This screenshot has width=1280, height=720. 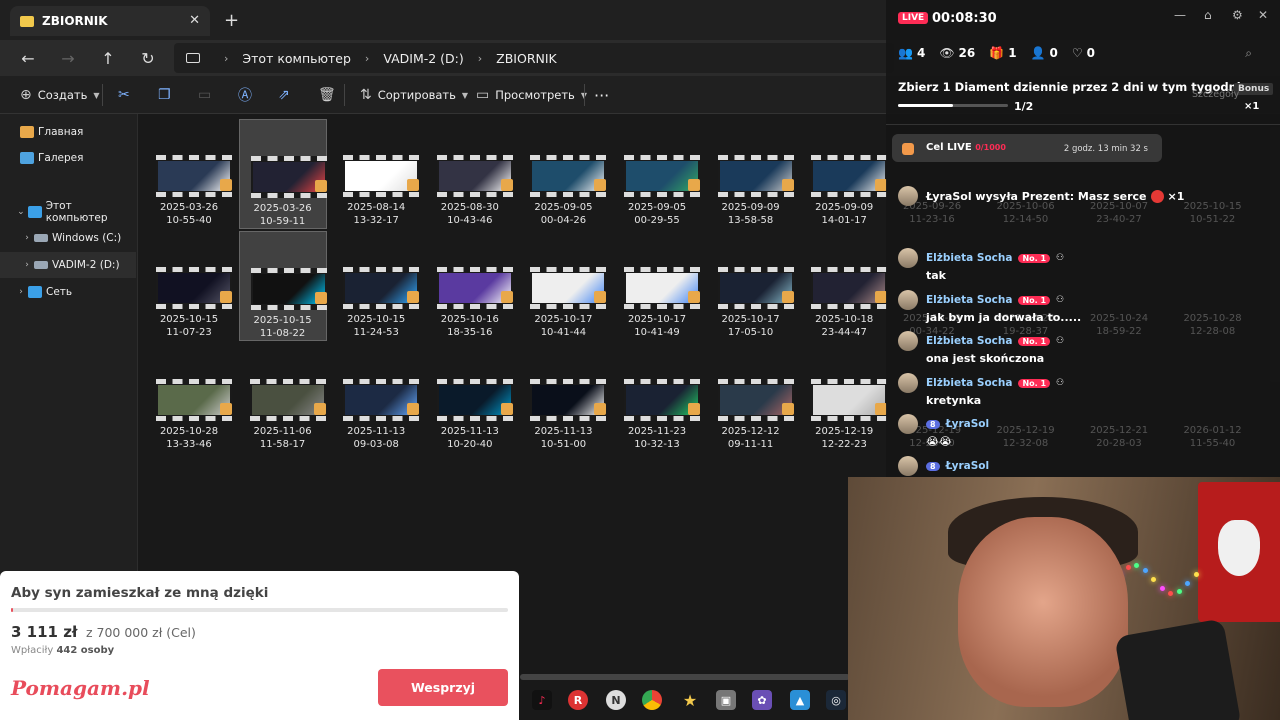 What do you see at coordinates (751, 398) in the screenshot?
I see `file-item: 2025-12-12 09-11-11` at bounding box center [751, 398].